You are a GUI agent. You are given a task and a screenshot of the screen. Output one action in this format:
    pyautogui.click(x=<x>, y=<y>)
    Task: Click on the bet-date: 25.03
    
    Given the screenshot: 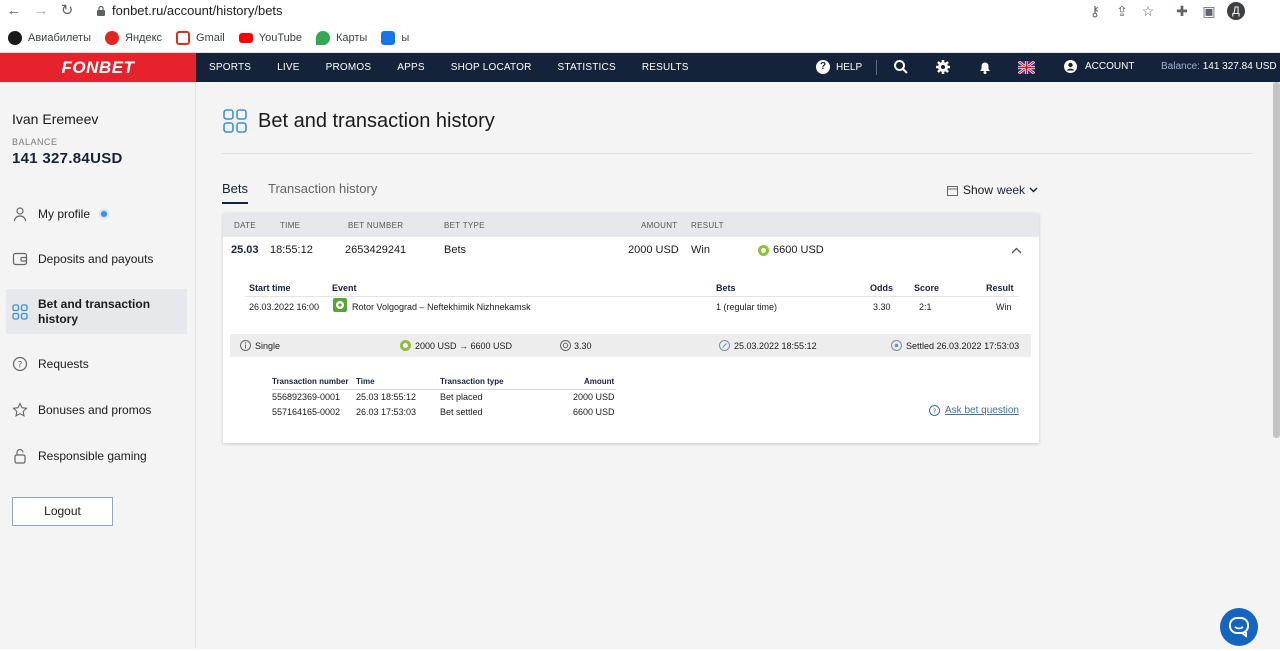 What is the action you would take?
    pyautogui.click(x=245, y=250)
    